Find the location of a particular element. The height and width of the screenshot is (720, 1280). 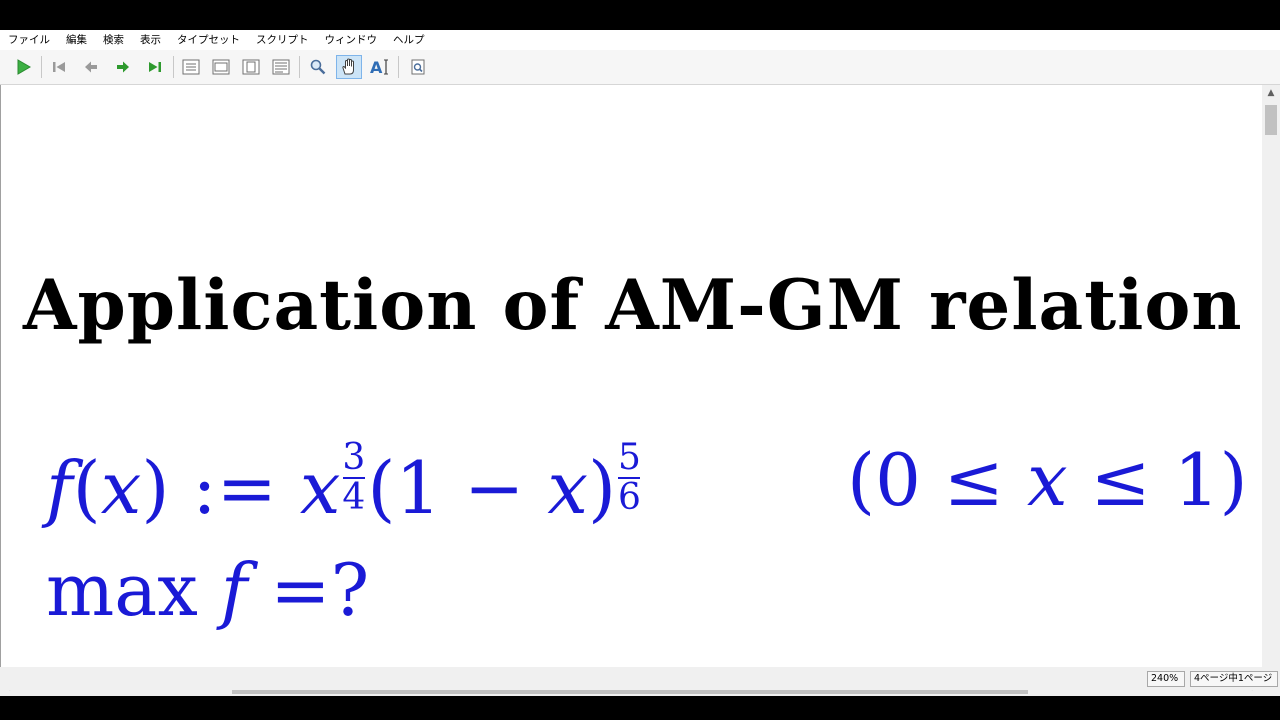

actual-size-button is located at coordinates (191, 67).